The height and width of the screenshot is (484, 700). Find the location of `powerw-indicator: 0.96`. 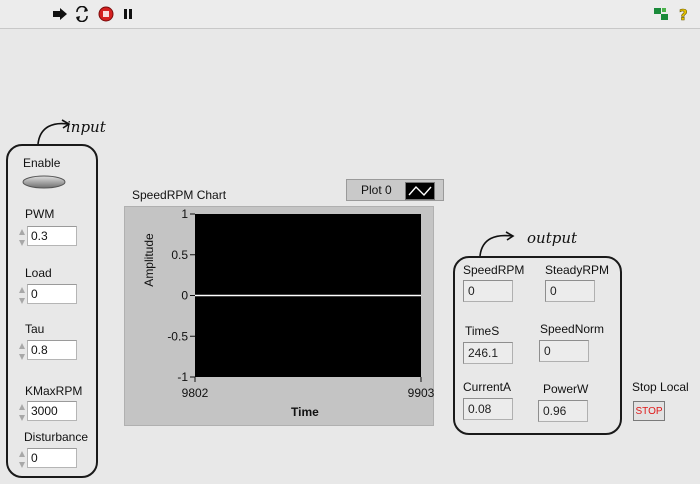

powerw-indicator: 0.96 is located at coordinates (563, 411).